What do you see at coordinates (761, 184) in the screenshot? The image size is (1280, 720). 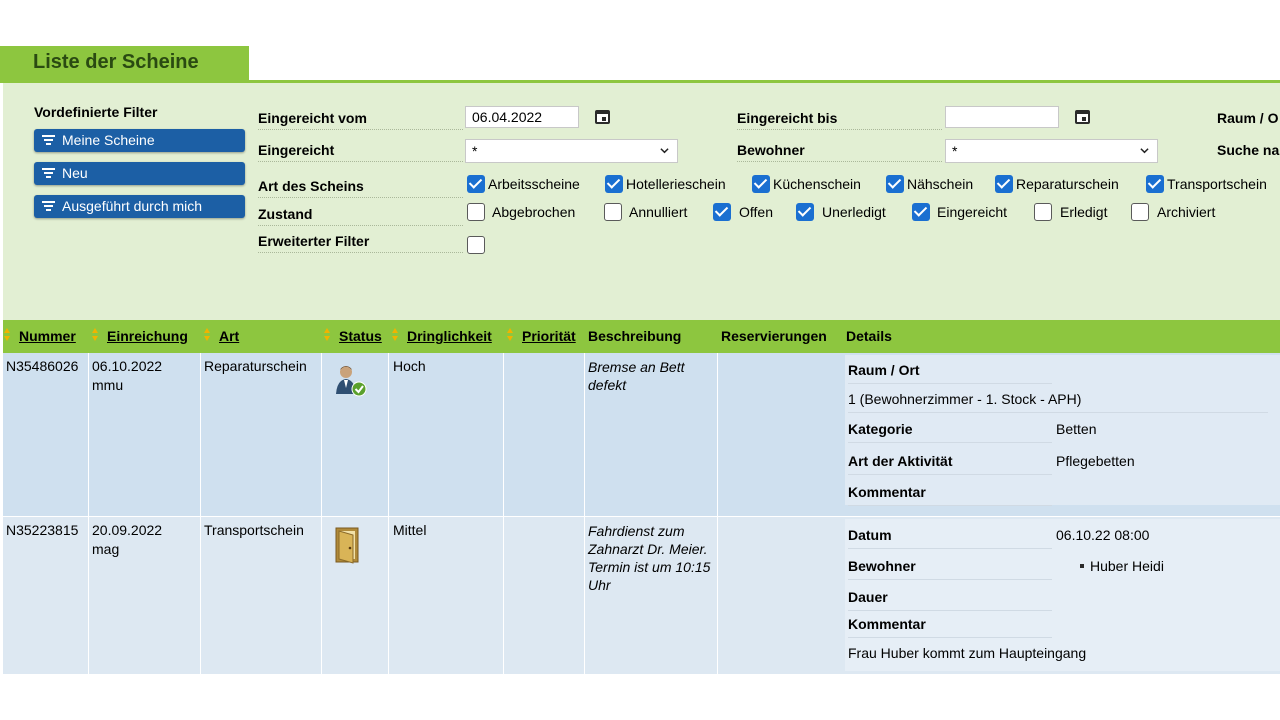 I see `checkbox-kuechenschein` at bounding box center [761, 184].